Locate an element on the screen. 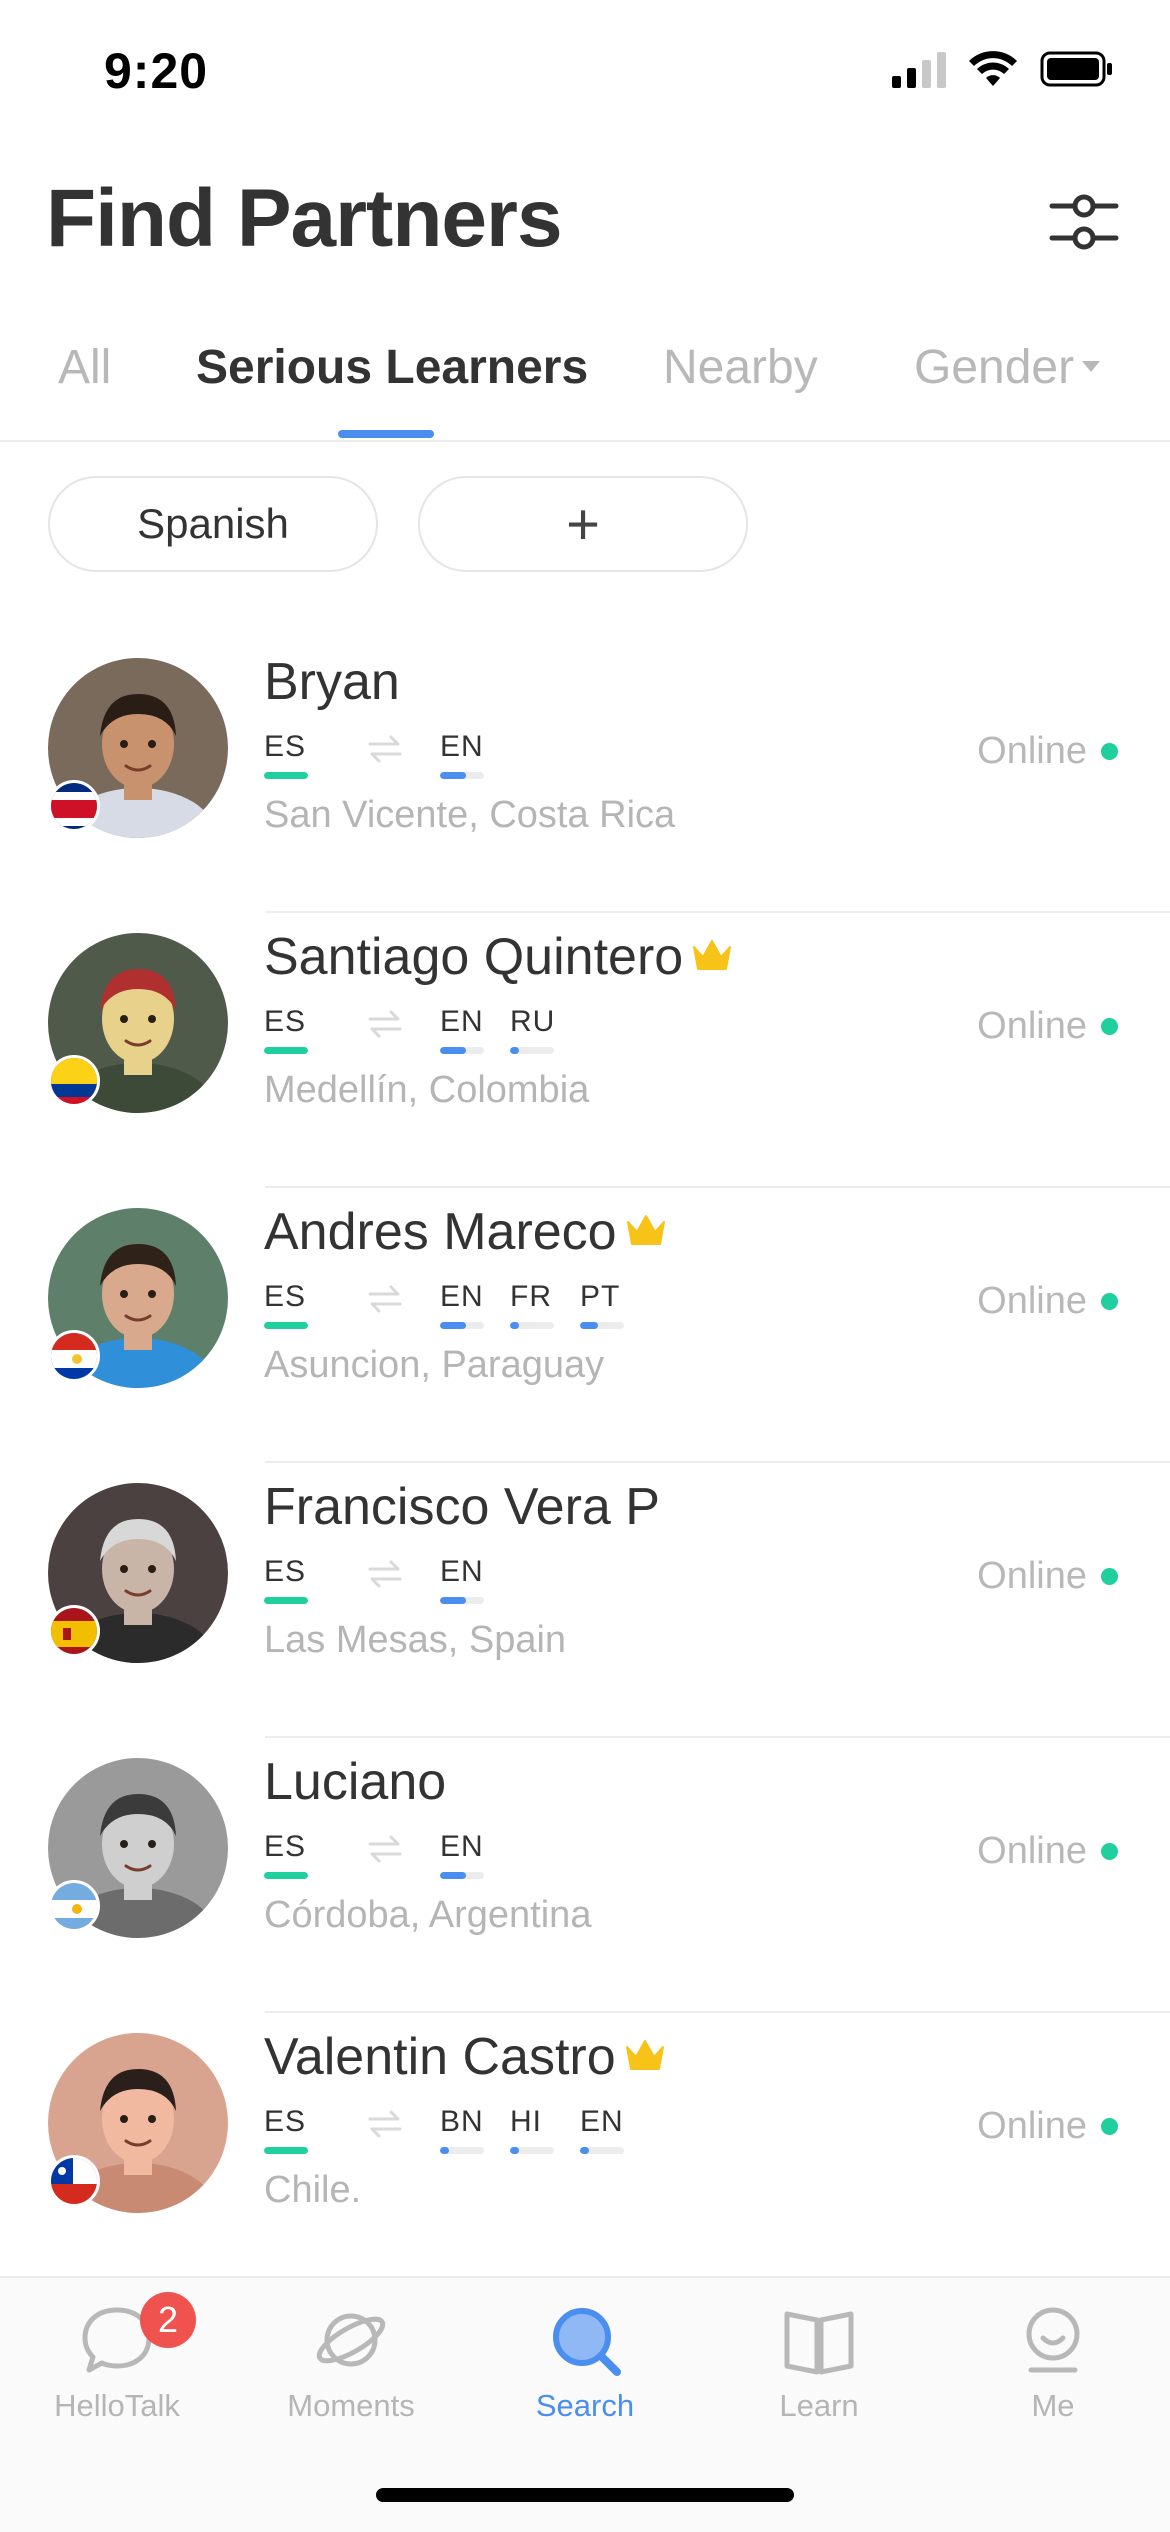  add-language-button: + is located at coordinates (583, 524).